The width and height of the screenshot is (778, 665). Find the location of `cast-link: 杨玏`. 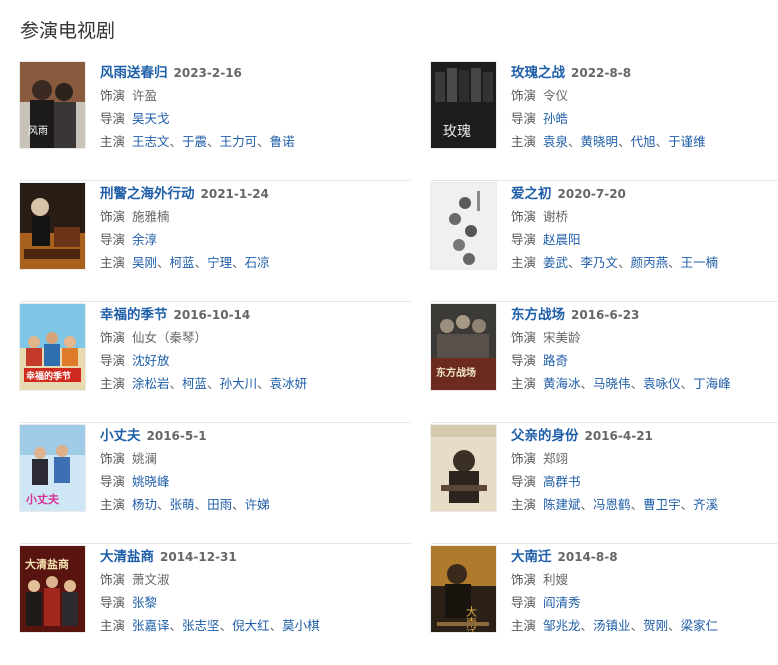

cast-link: 杨玏 is located at coordinates (144, 504).